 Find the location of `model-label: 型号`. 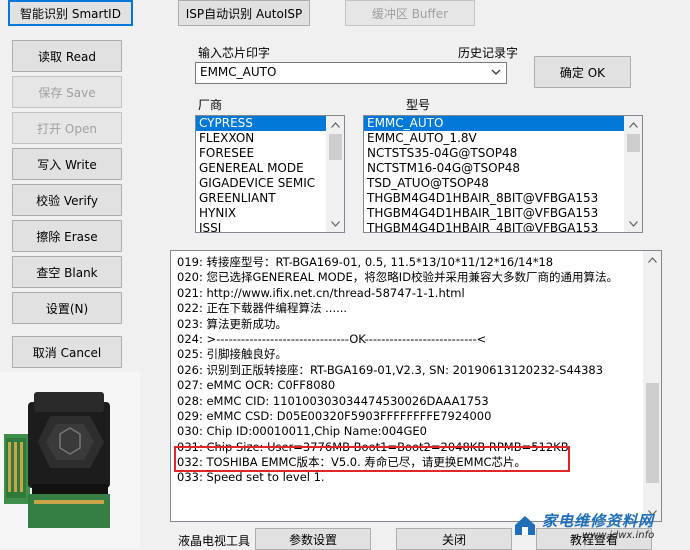

model-label: 型号 is located at coordinates (418, 105).